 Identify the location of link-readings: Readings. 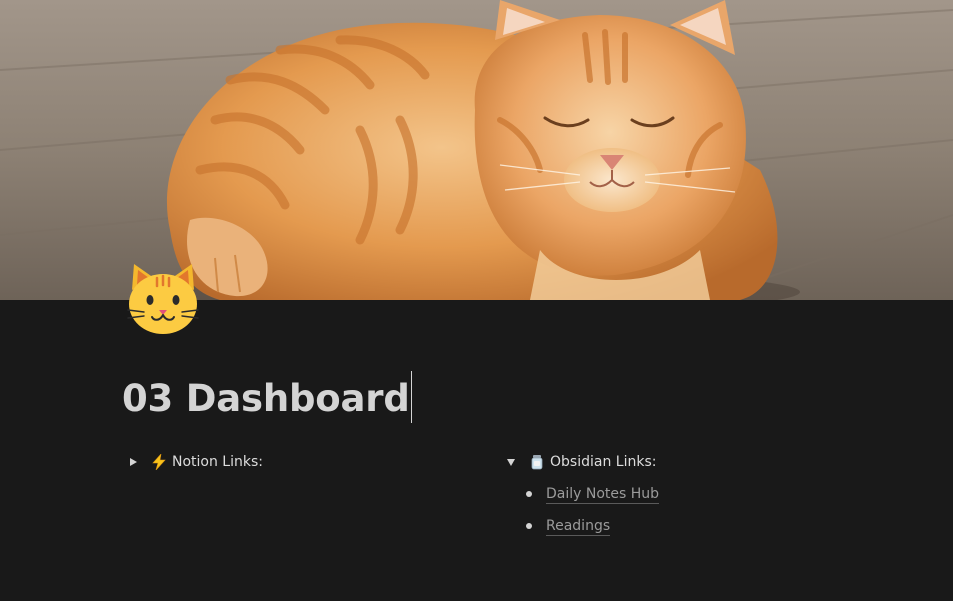
(578, 526).